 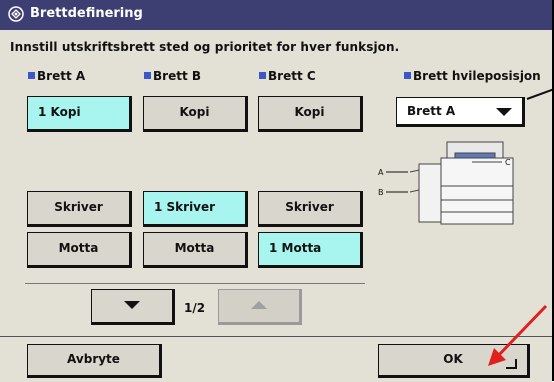 What do you see at coordinates (56, 76) in the screenshot?
I see `column-header-tray-a: Brett A` at bounding box center [56, 76].